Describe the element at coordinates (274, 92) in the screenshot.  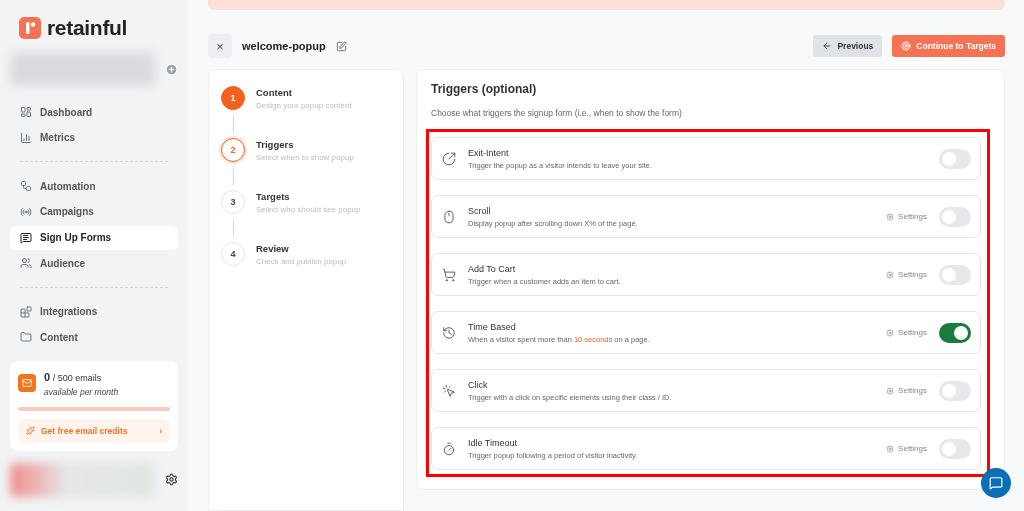
I see `step-title: Content` at that location.